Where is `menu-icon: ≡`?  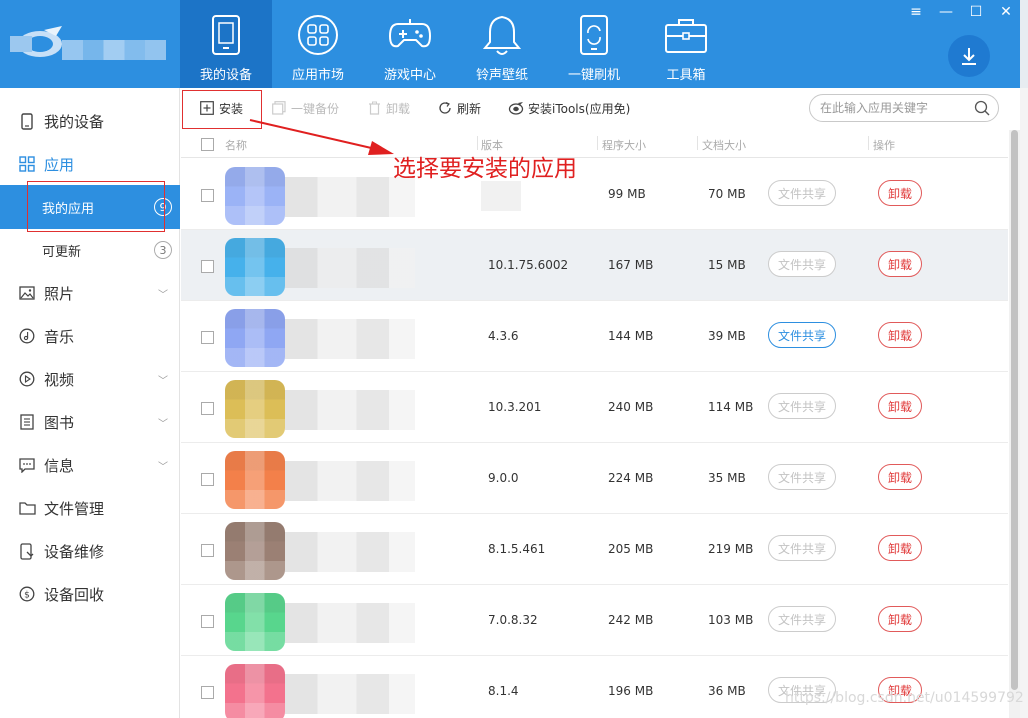
menu-icon: ≡ is located at coordinates (916, 12).